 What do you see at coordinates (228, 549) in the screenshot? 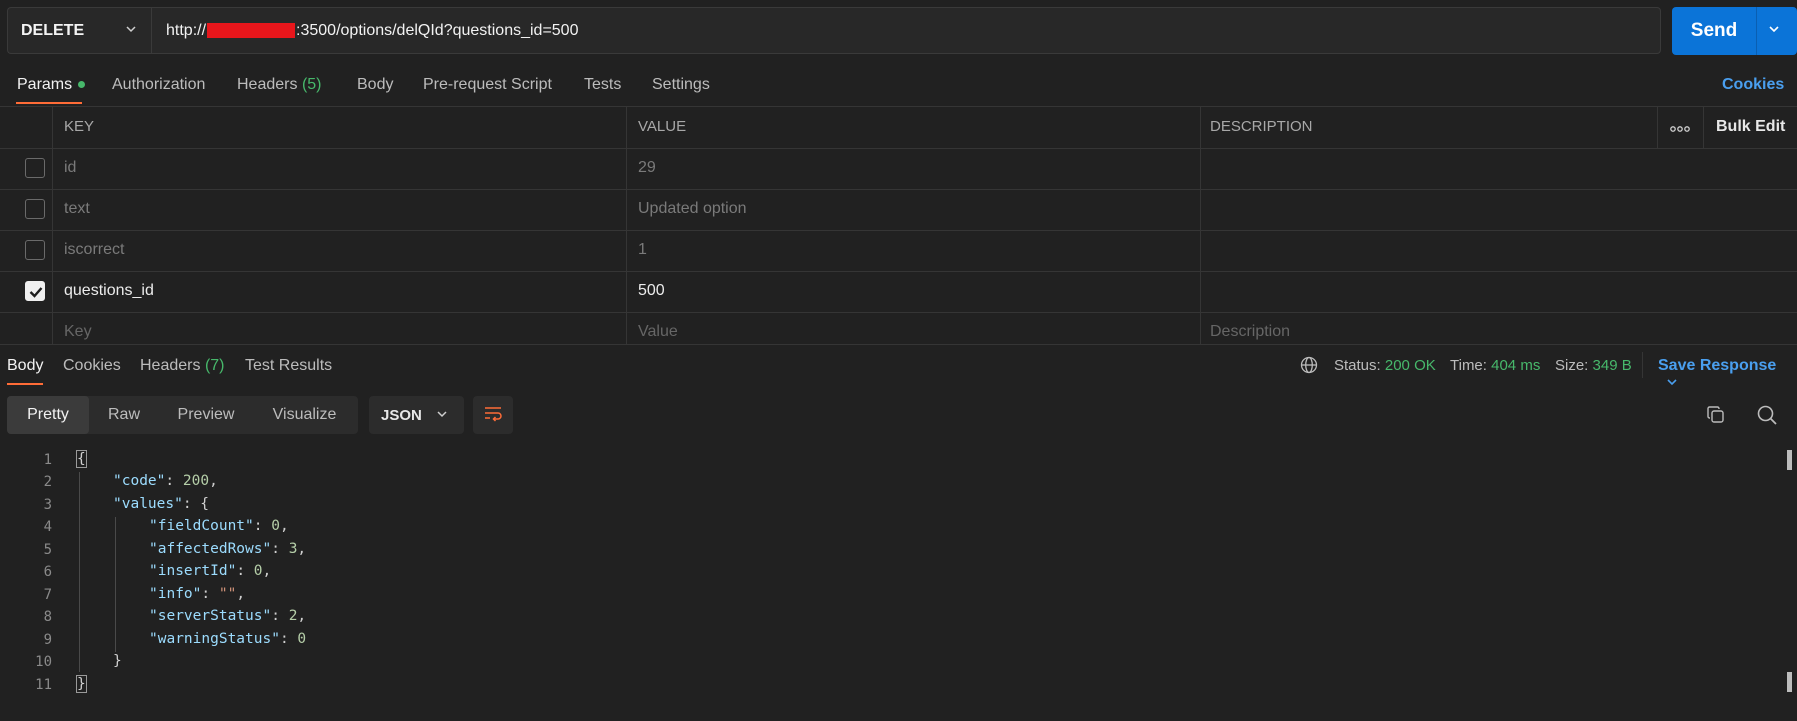
I see `json-line: "affectedRows": 3,` at bounding box center [228, 549].